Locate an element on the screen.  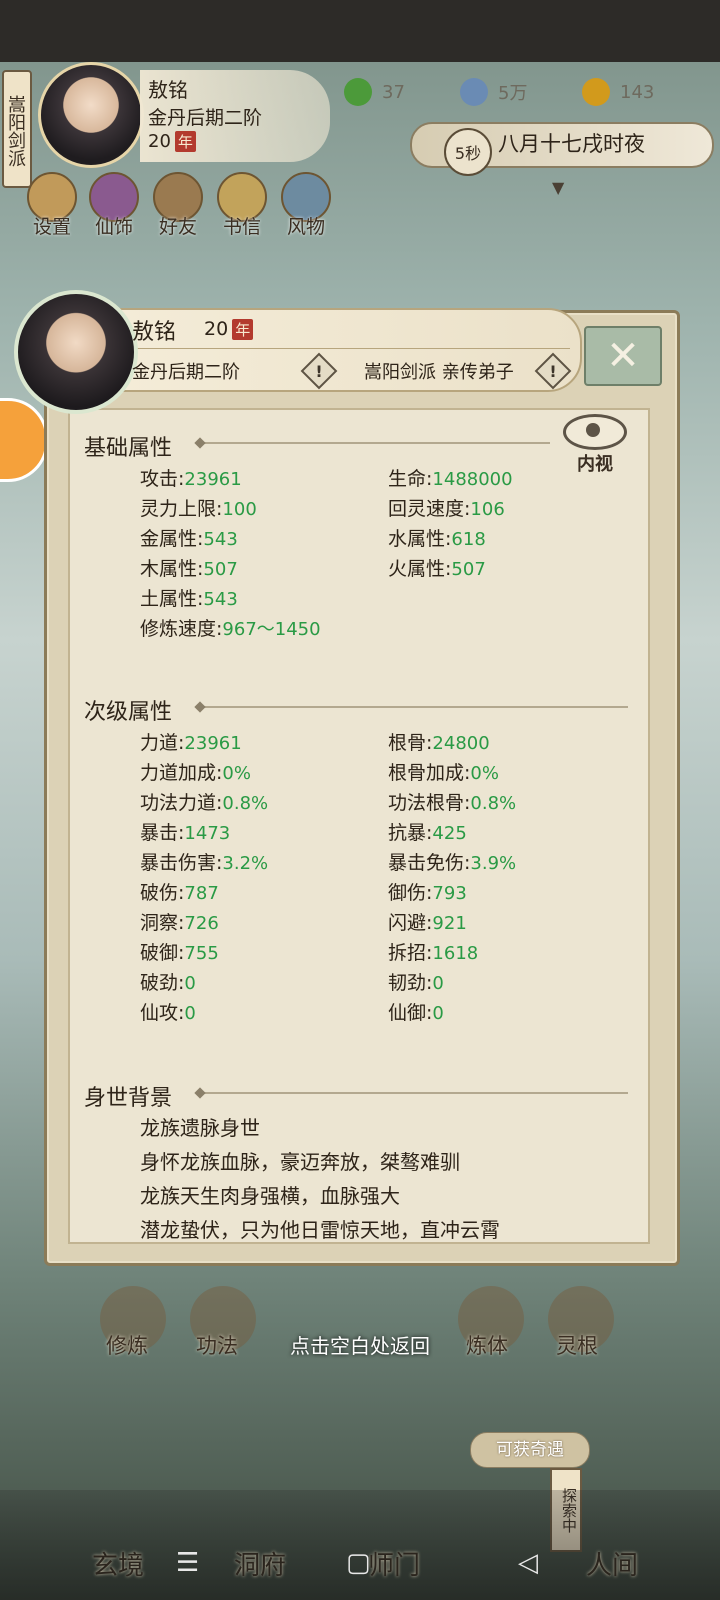
background-line: 潜龙蛰伏，只为他日雷惊天地，直冲云霄 is located at coordinates (320, 1230).